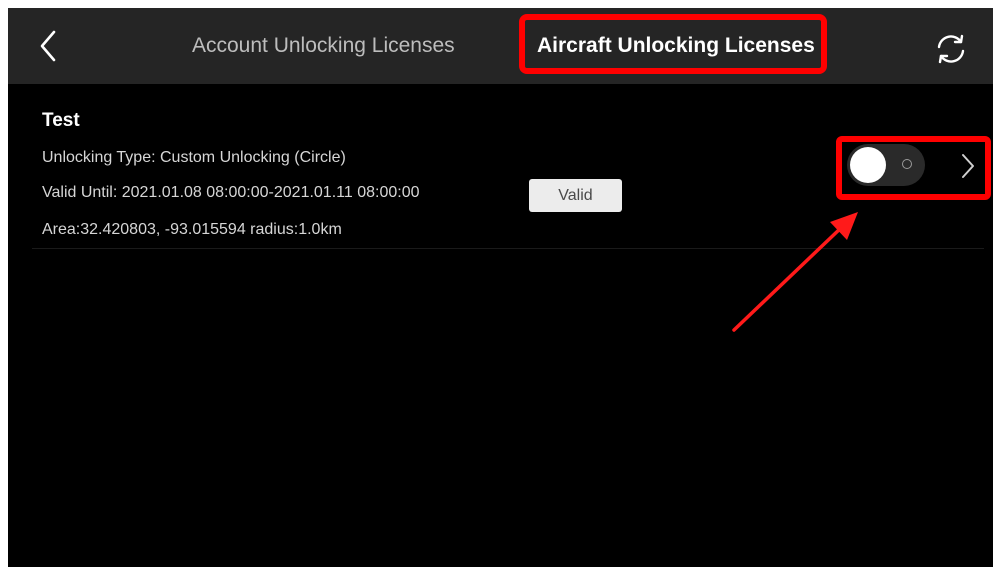 This screenshot has height=567, width=993. I want to click on tab-aircraft-unlocking-licenses: Aircraft Unlocking Licenses, so click(676, 46).